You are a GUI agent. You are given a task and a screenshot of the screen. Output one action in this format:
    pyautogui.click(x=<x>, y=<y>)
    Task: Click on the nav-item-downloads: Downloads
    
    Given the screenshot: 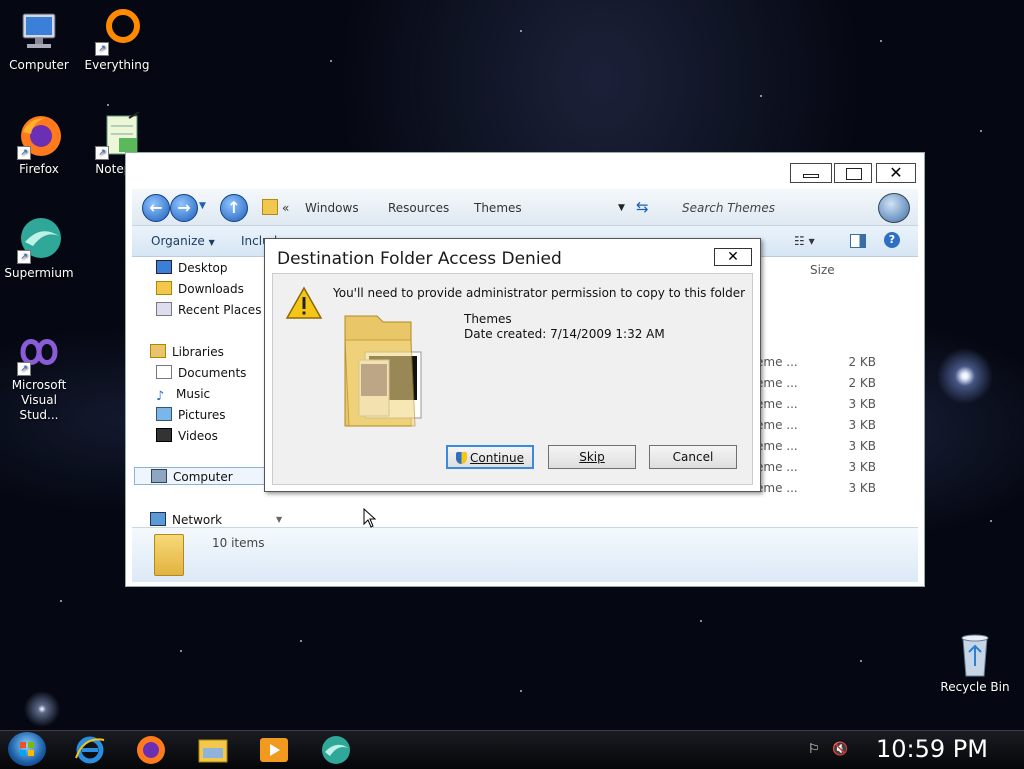 What is the action you would take?
    pyautogui.click(x=200, y=289)
    